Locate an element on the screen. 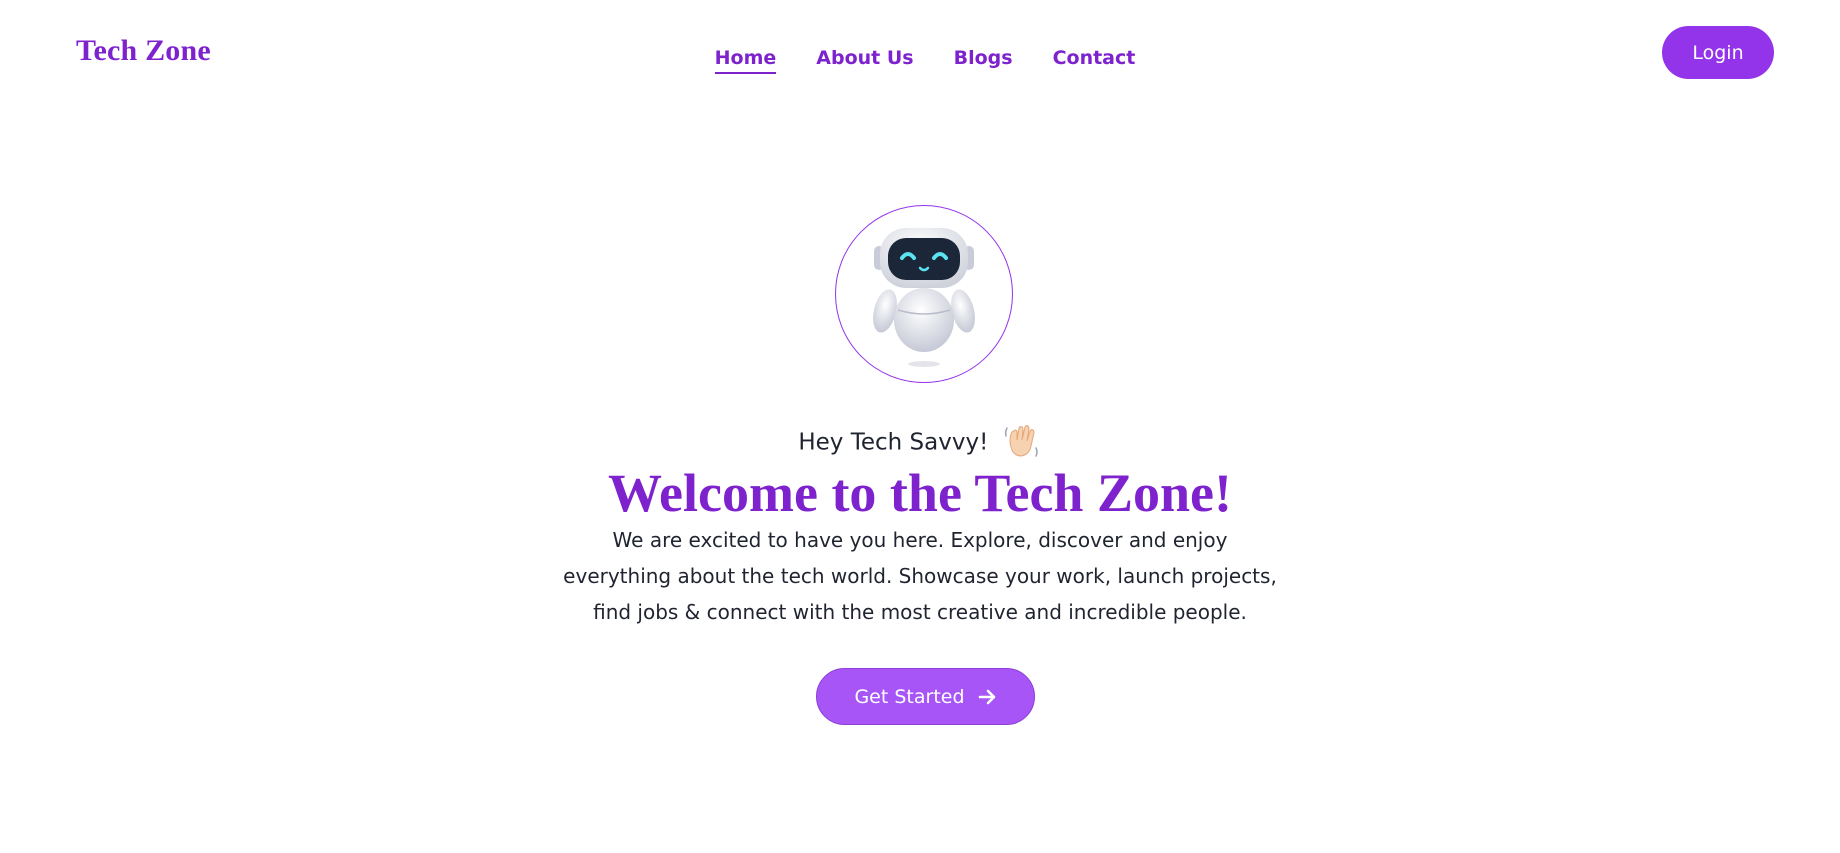 The image size is (1840, 853). get-started-button: Get Started is located at coordinates (925, 696).